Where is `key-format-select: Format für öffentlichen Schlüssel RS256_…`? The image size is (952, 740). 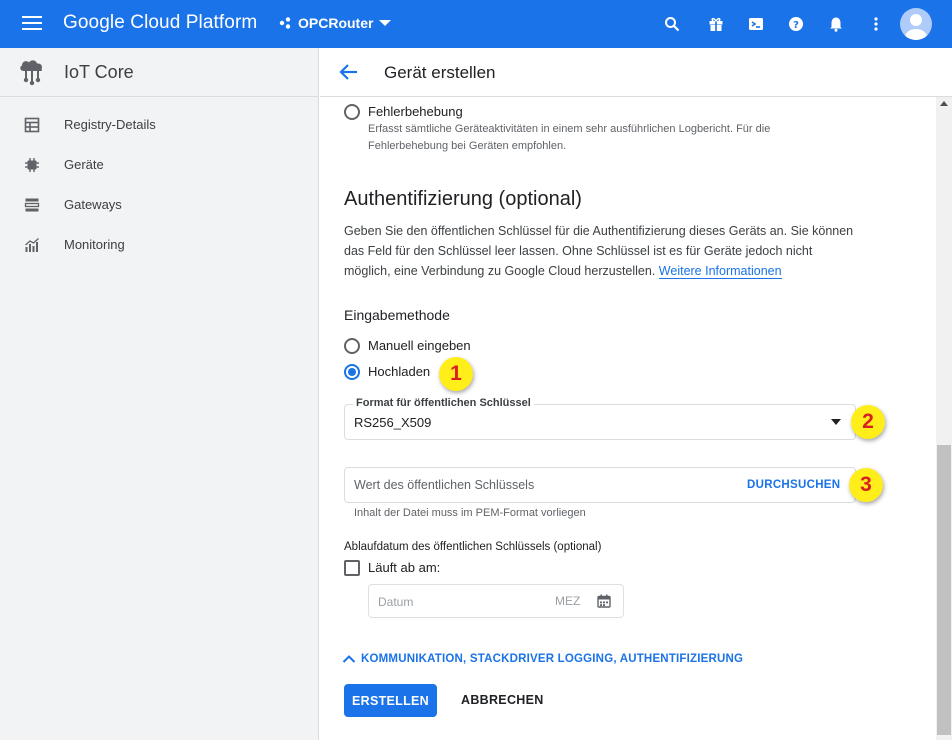
key-format-select: Format für öffentlichen Schlüssel RS256_… is located at coordinates (600, 418).